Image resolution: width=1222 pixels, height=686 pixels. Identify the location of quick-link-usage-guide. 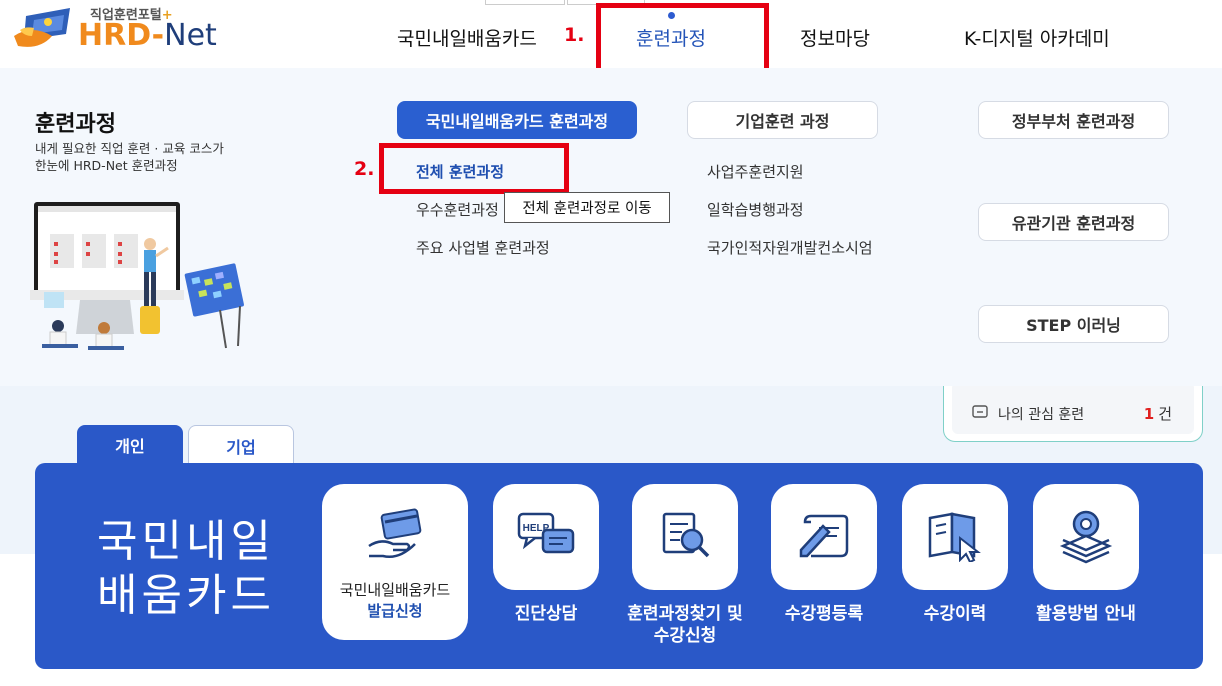
(1086, 537).